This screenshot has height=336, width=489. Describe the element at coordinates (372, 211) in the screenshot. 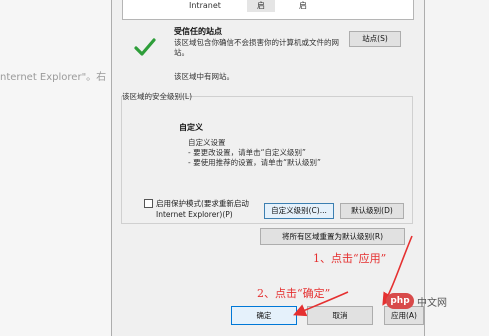

I see `default-level-button: 默认级别(D)` at that location.